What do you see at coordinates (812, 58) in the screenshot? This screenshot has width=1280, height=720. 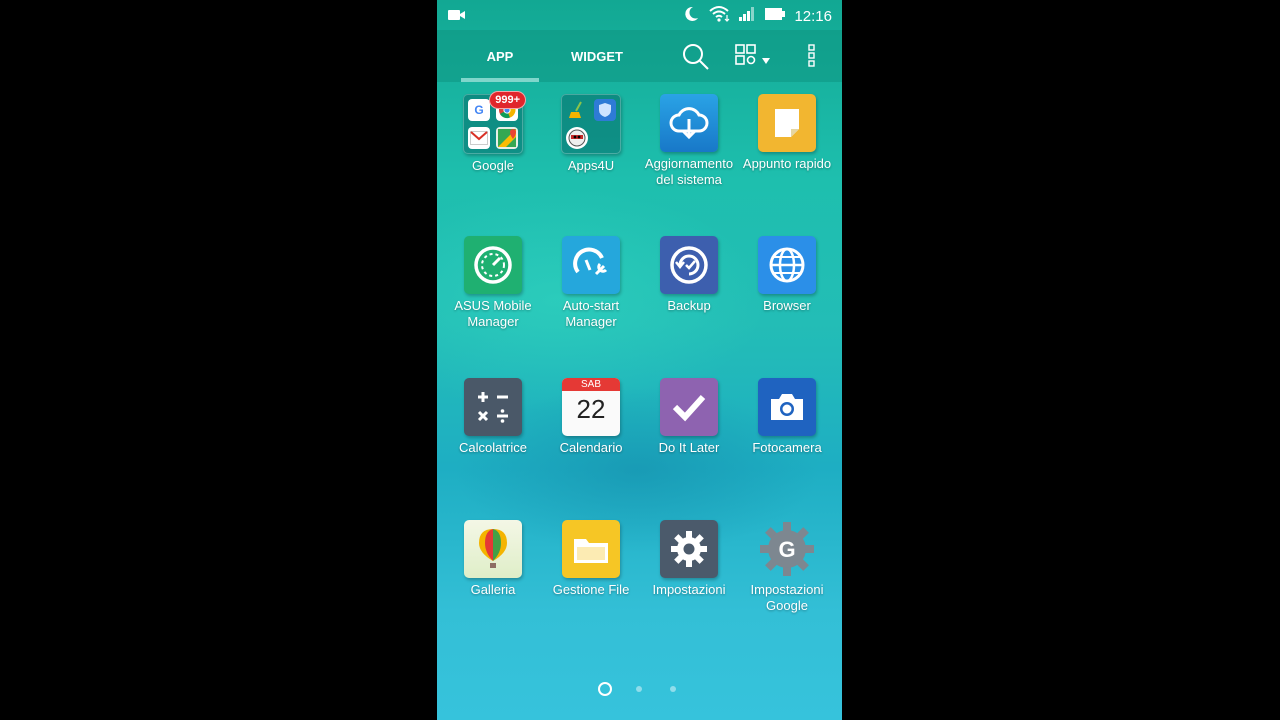 I see `overflow-menu-icon` at bounding box center [812, 58].